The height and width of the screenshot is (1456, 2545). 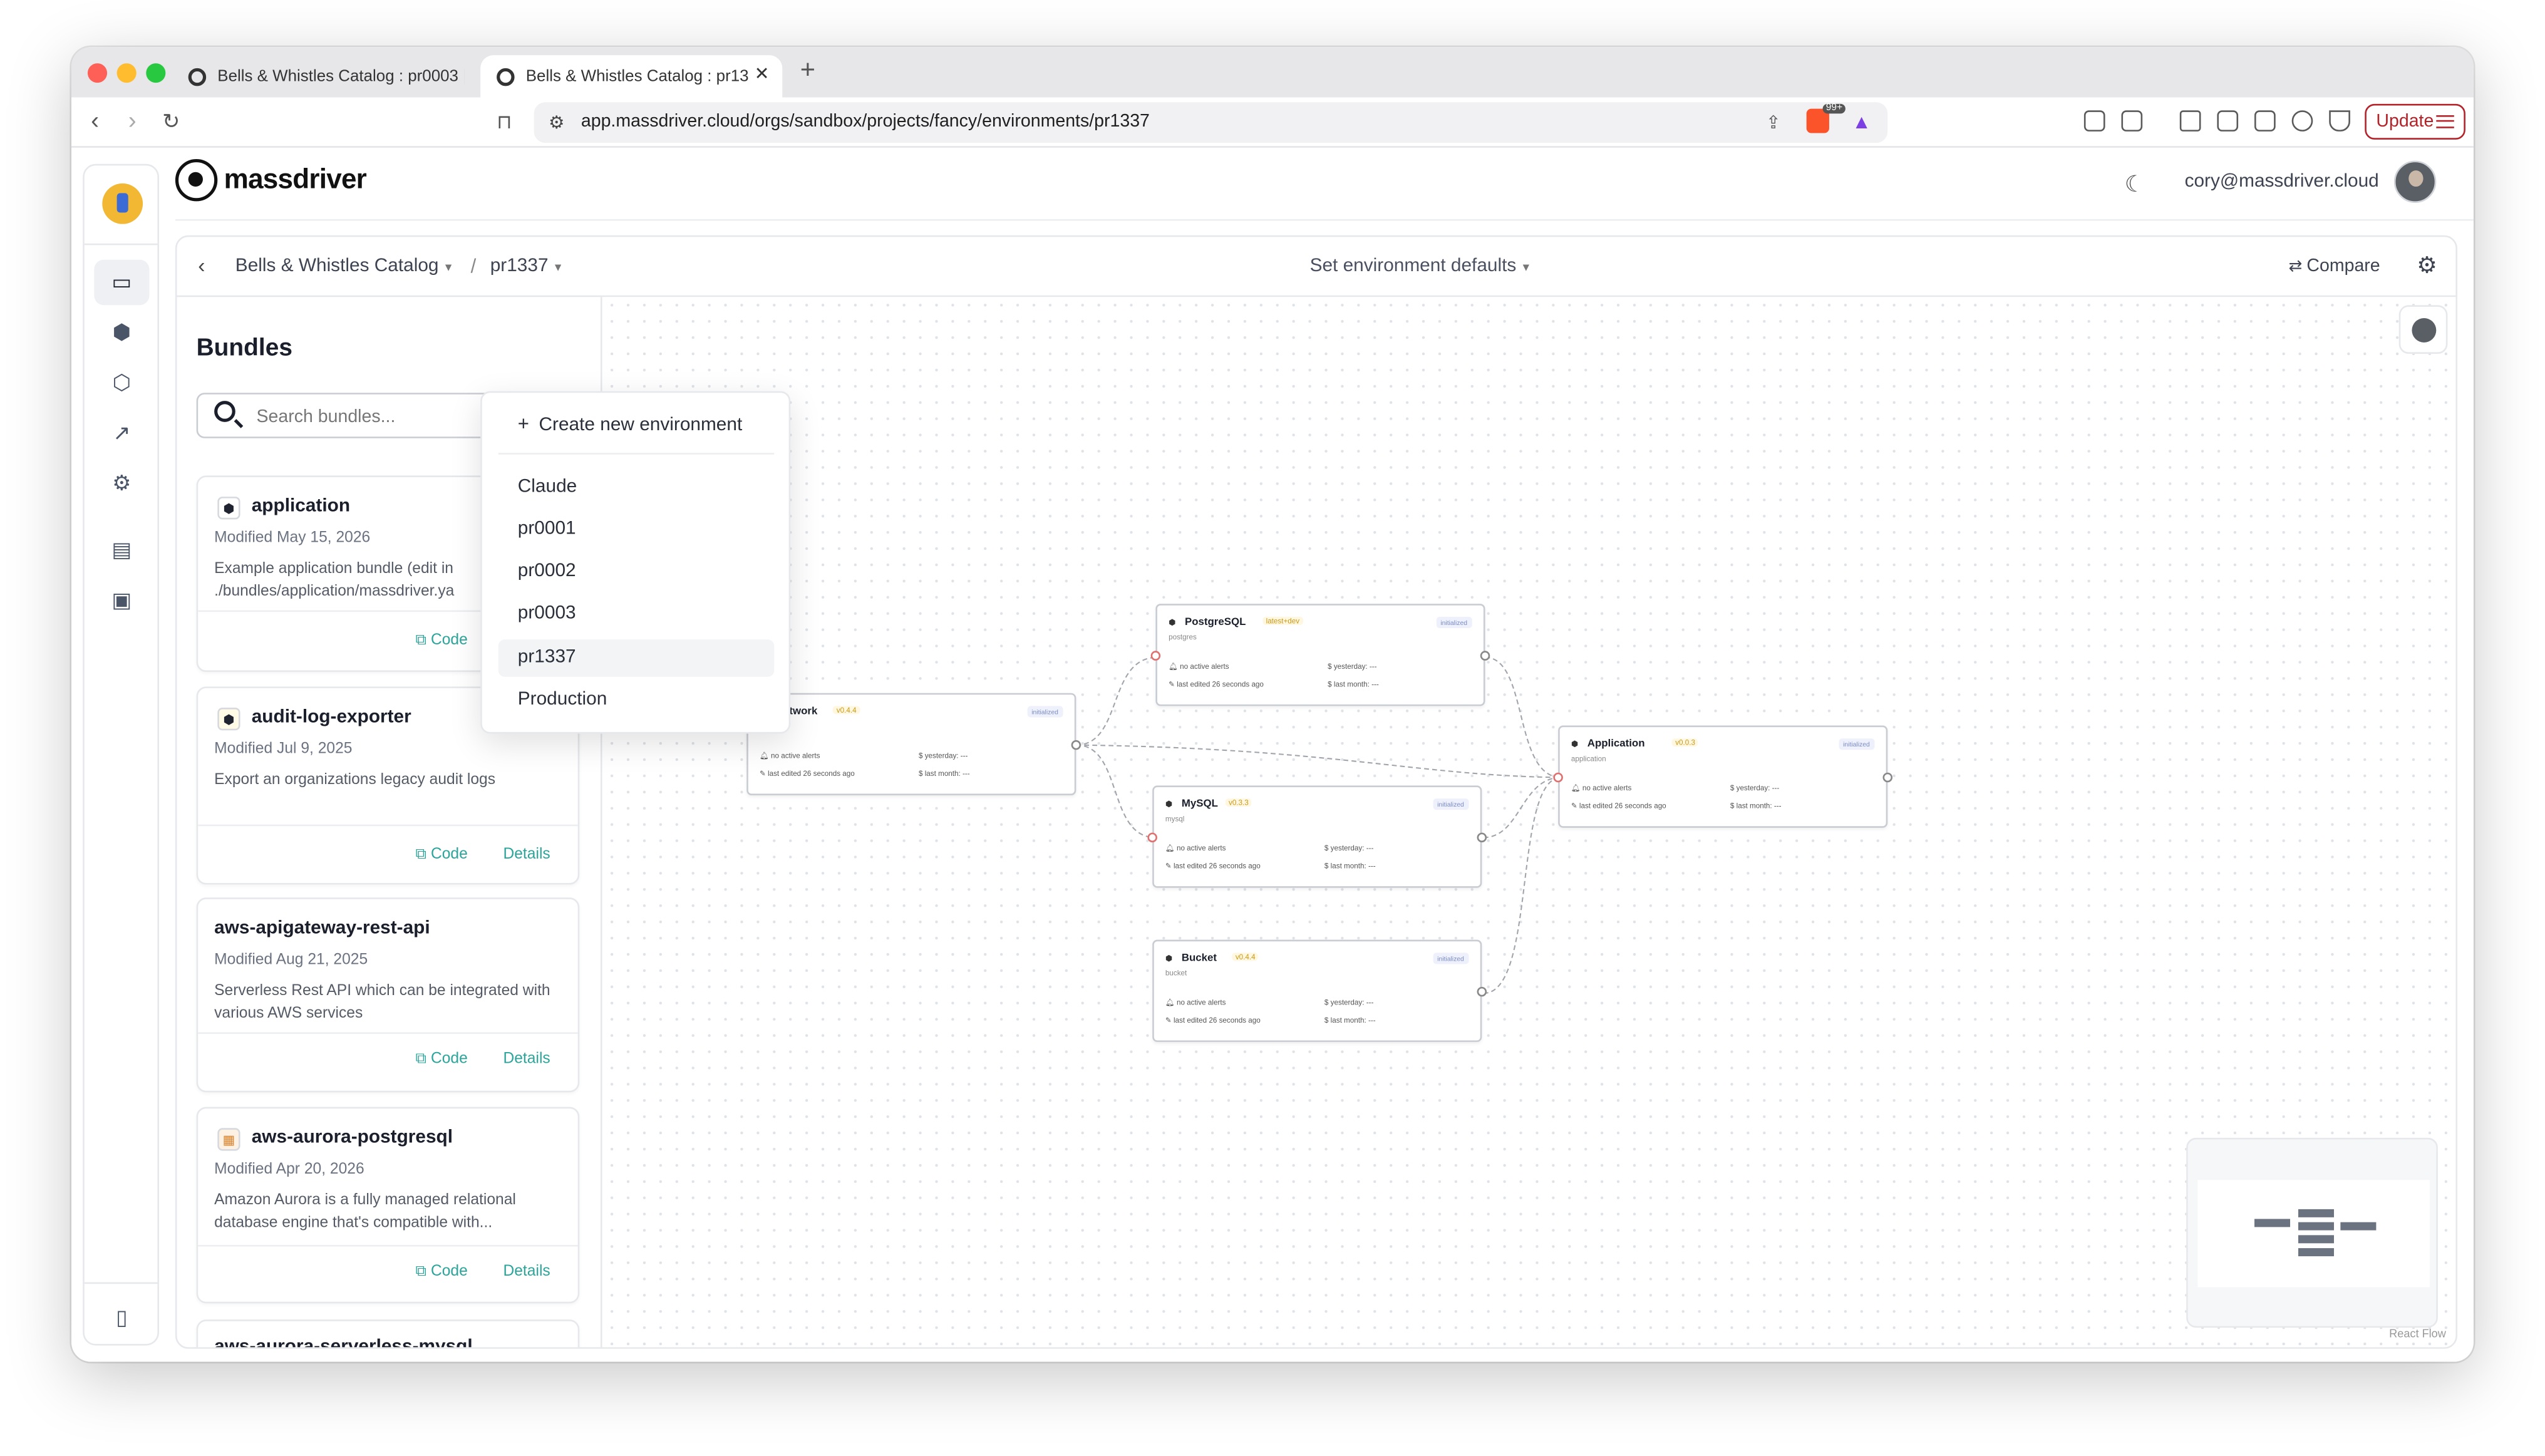 What do you see at coordinates (526, 266) in the screenshot?
I see `breadcrumb-environment: pr1337 ▾` at bounding box center [526, 266].